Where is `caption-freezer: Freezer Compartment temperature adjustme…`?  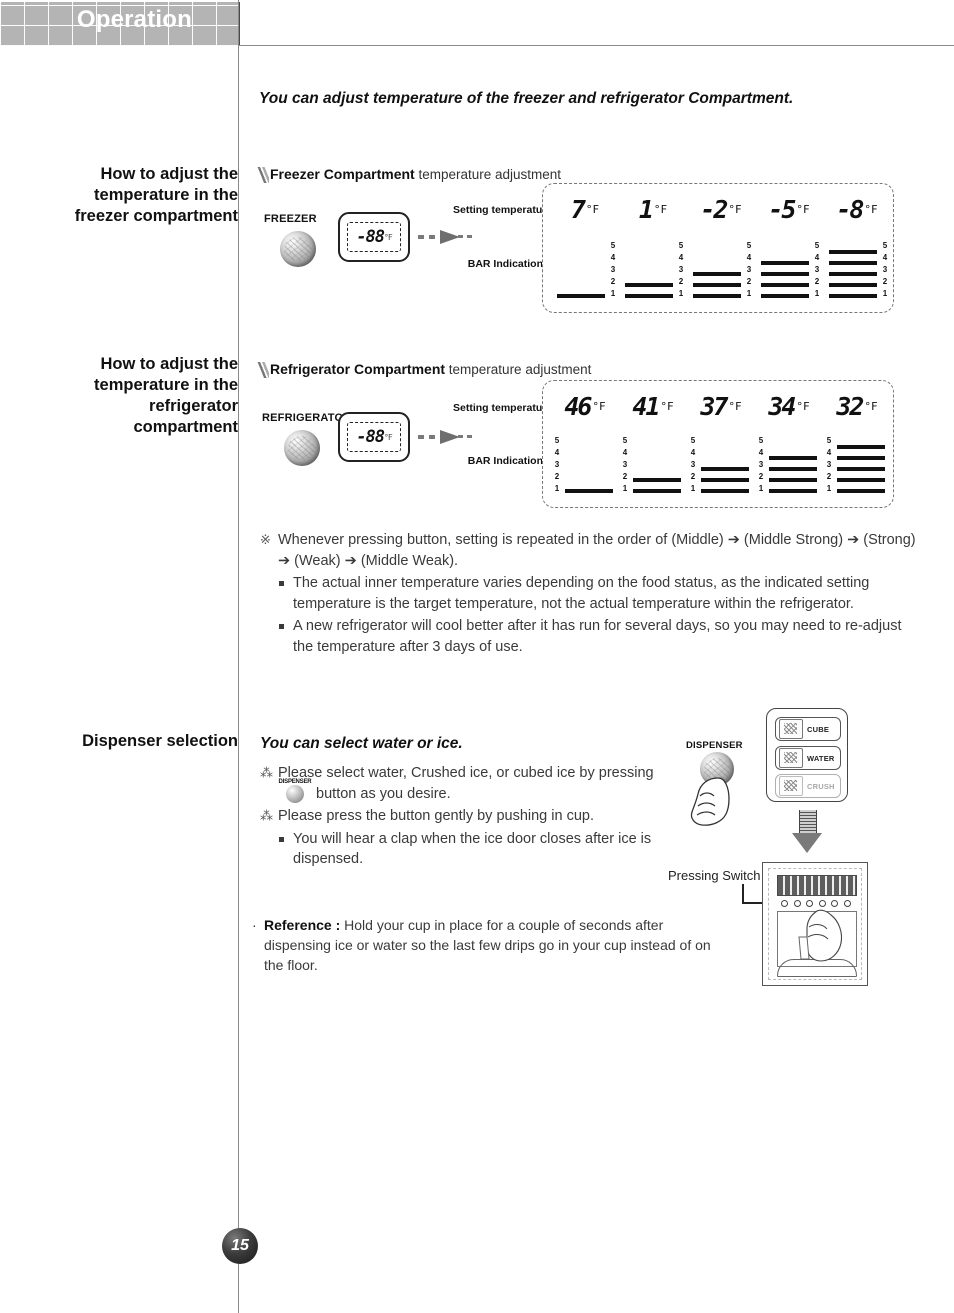 caption-freezer: Freezer Compartment temperature adjustme… is located at coordinates (409, 174).